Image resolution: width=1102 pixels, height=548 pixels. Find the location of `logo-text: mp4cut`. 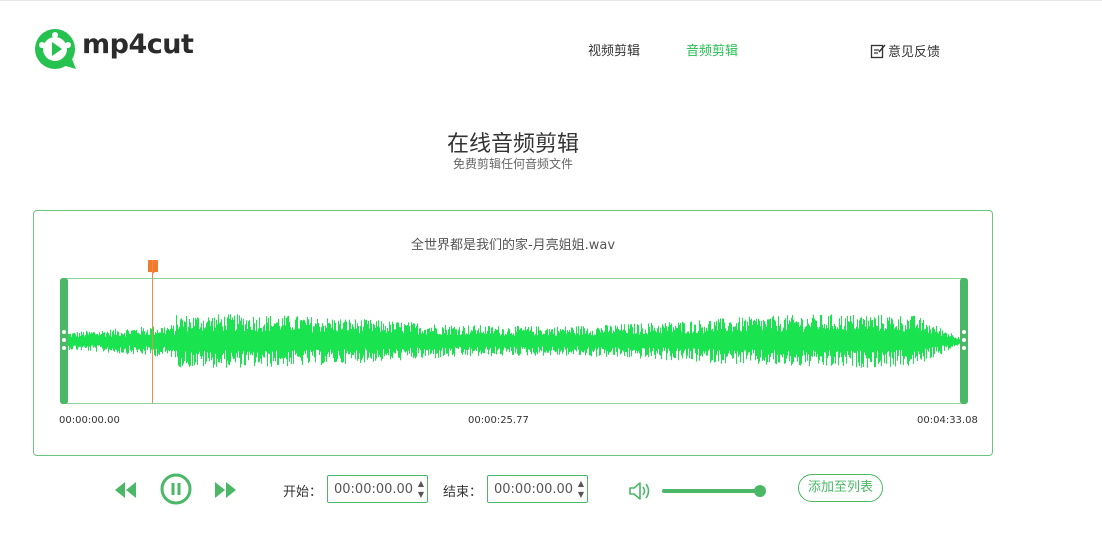

logo-text: mp4cut is located at coordinates (138, 44).